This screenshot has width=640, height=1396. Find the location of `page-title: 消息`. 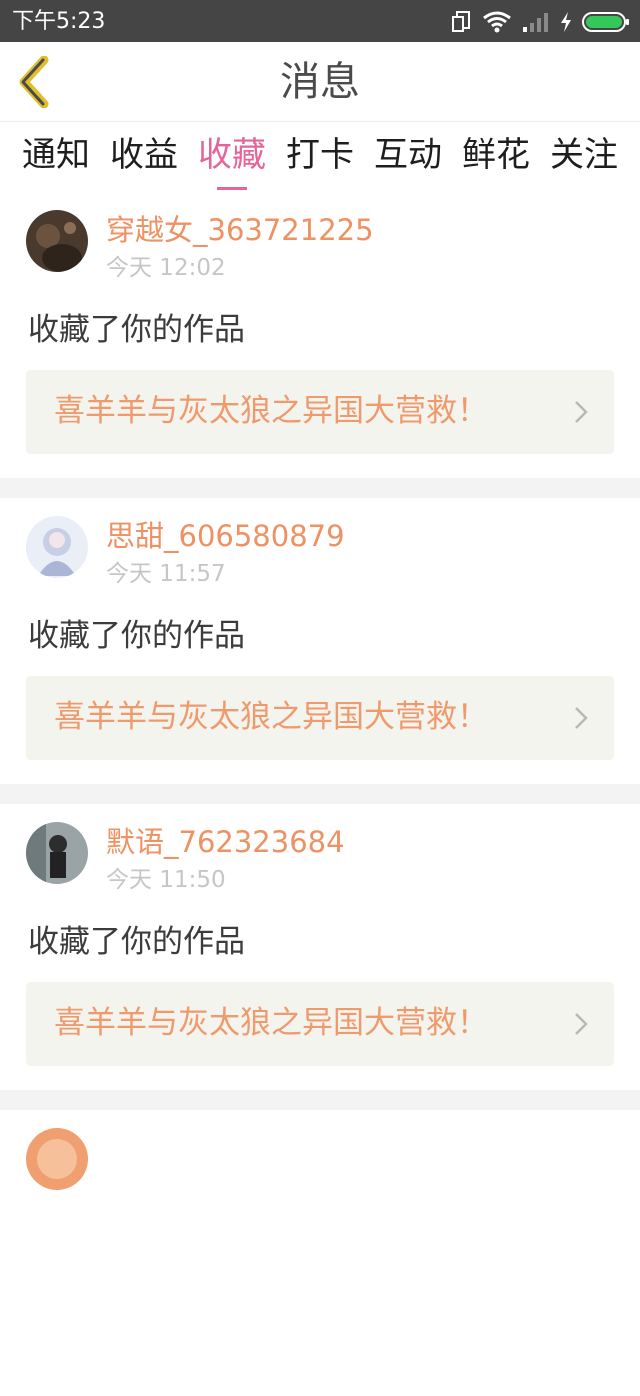

page-title: 消息 is located at coordinates (320, 82).